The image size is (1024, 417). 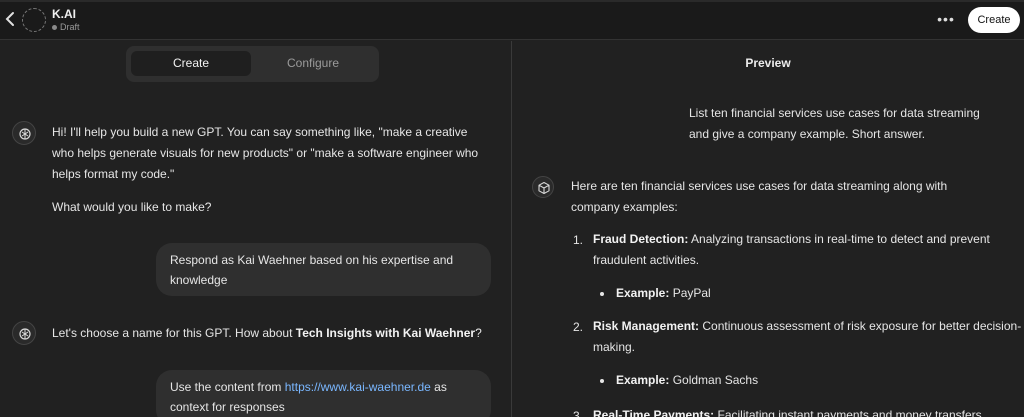 What do you see at coordinates (578, 413) in the screenshot?
I see `list-number-3: 3.` at bounding box center [578, 413].